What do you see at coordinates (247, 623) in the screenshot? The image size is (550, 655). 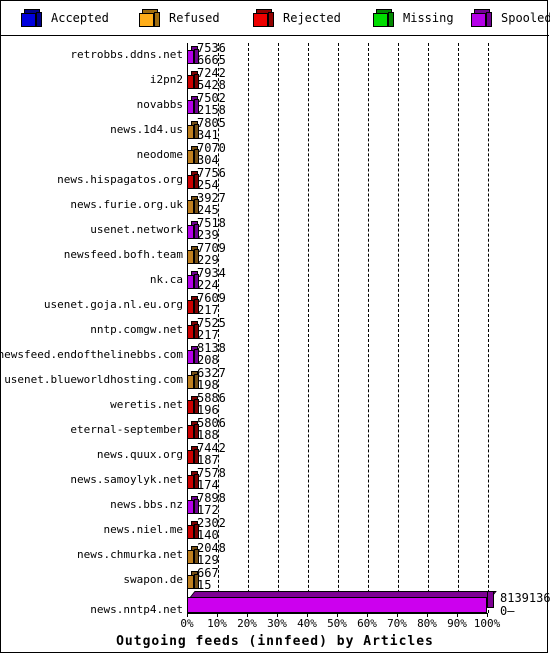 I see `x-tick-label: 20%` at bounding box center [247, 623].